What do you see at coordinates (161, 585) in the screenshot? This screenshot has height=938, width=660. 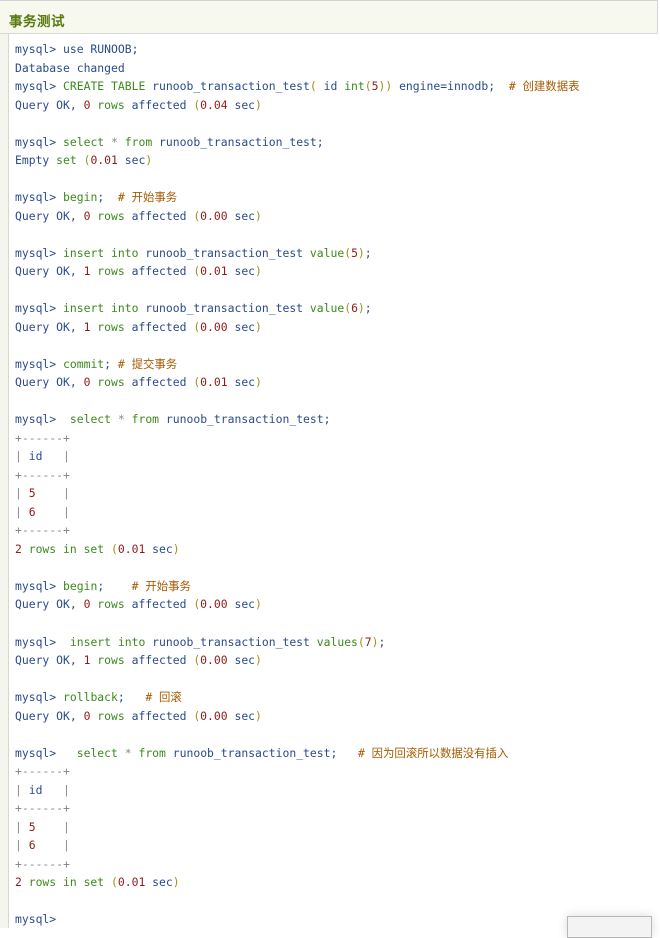 I see `code-token-com: # 开始事务` at bounding box center [161, 585].